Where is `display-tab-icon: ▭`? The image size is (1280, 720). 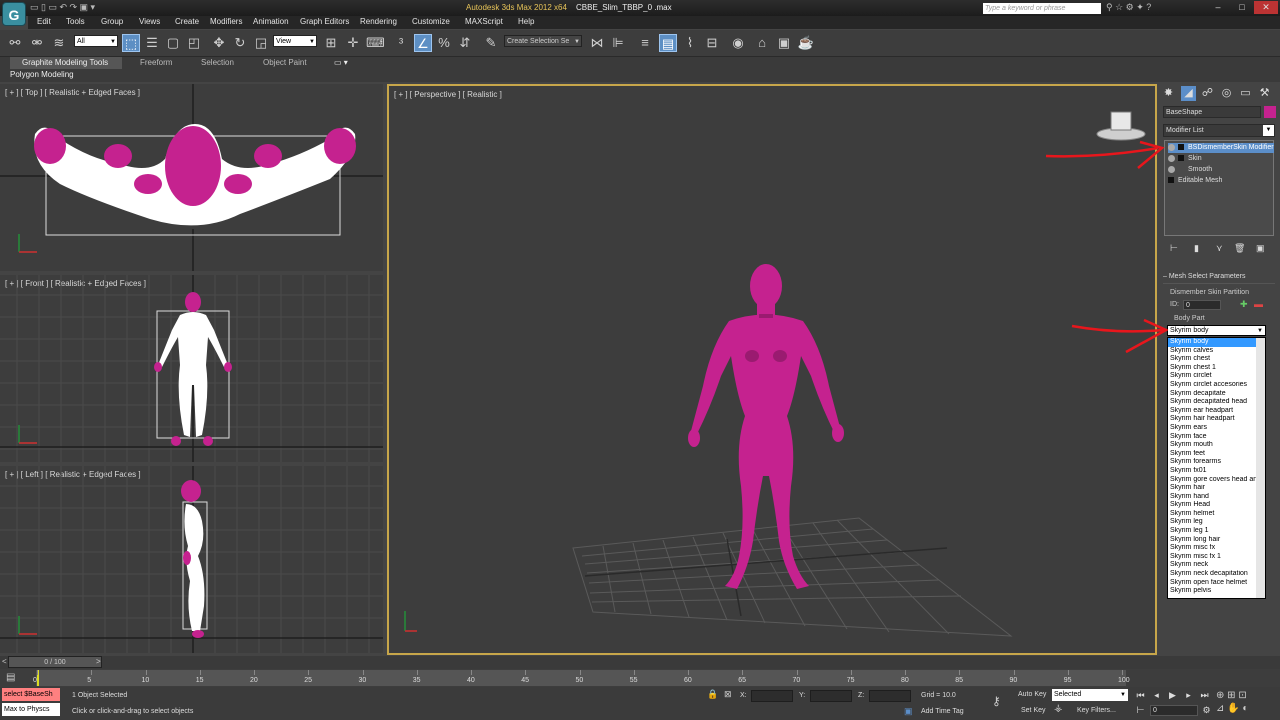
display-tab-icon: ▭ is located at coordinates (1245, 93).